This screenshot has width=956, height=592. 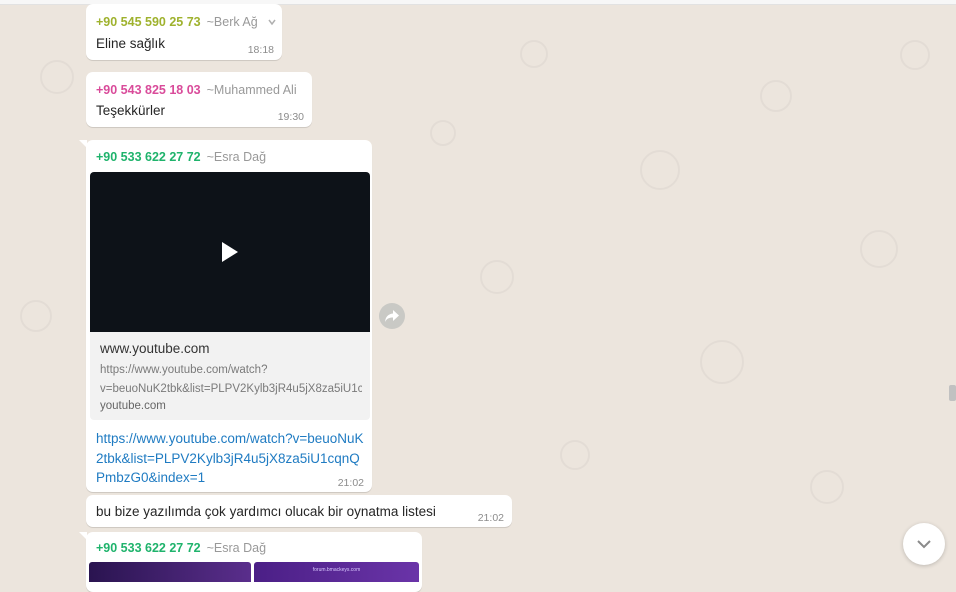 I want to click on play-icon, so click(x=230, y=252).